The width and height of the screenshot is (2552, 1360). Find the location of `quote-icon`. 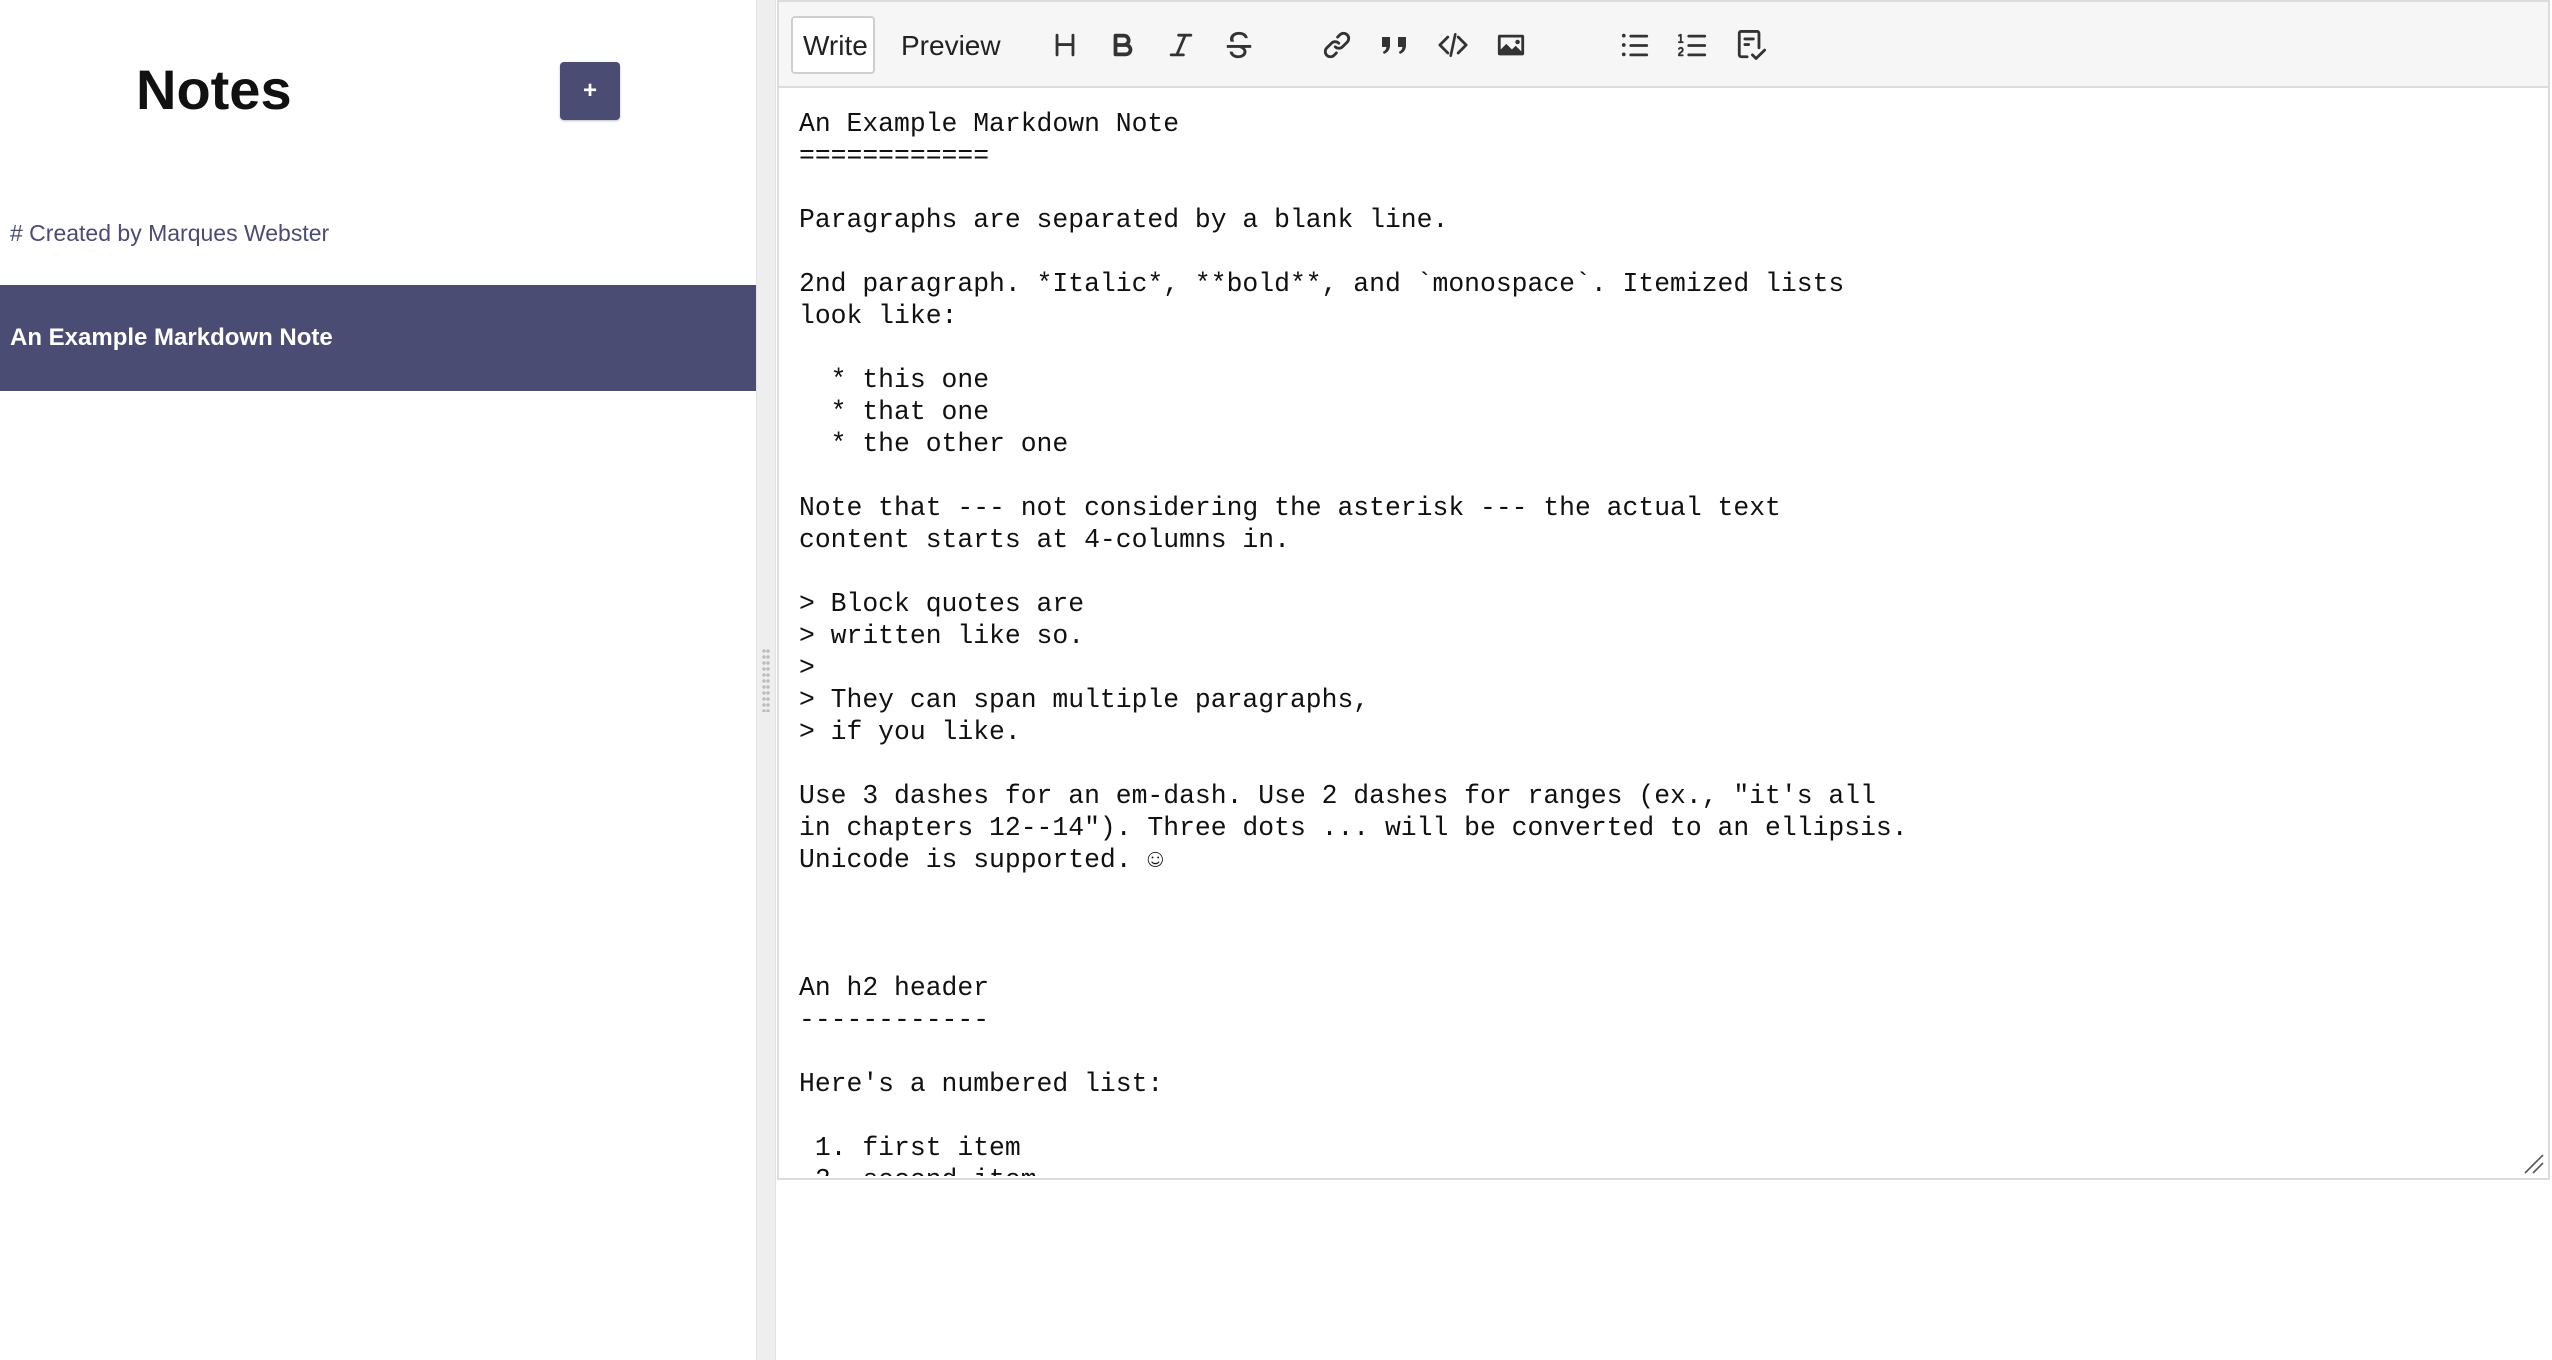

quote-icon is located at coordinates (1395, 45).